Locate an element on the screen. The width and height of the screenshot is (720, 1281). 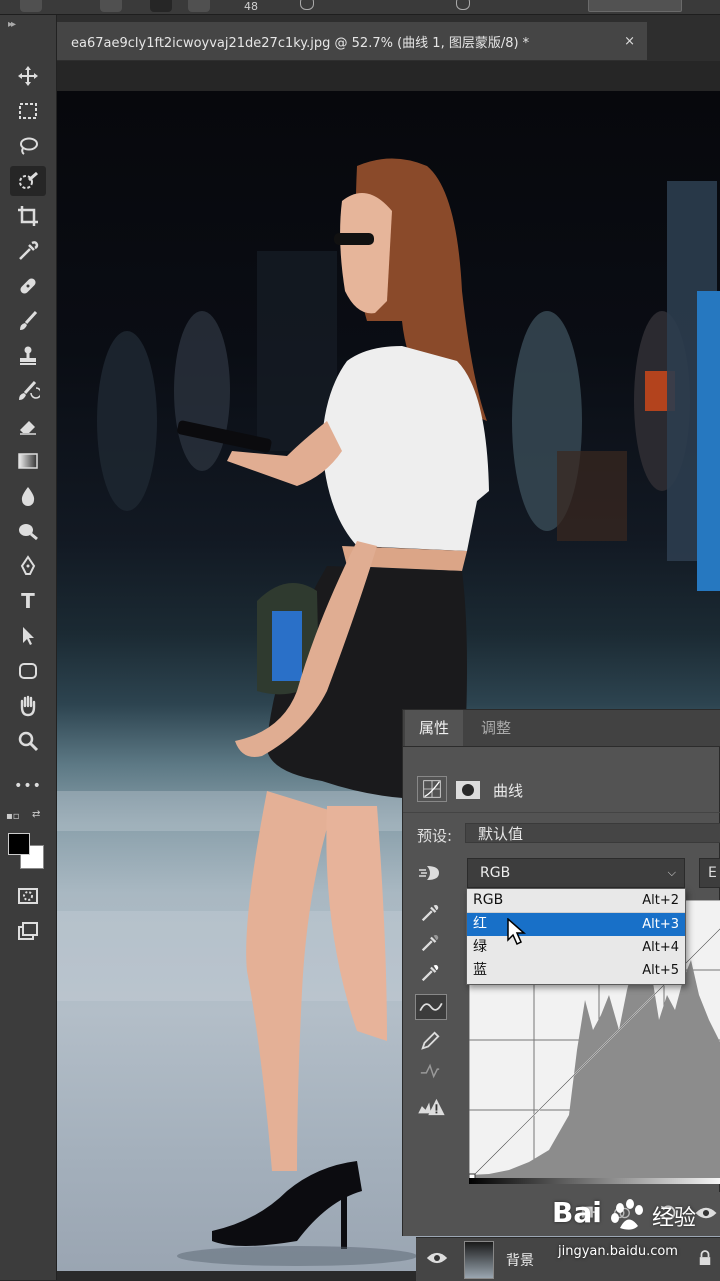
tab-properties: 属性 is located at coordinates (434, 728).